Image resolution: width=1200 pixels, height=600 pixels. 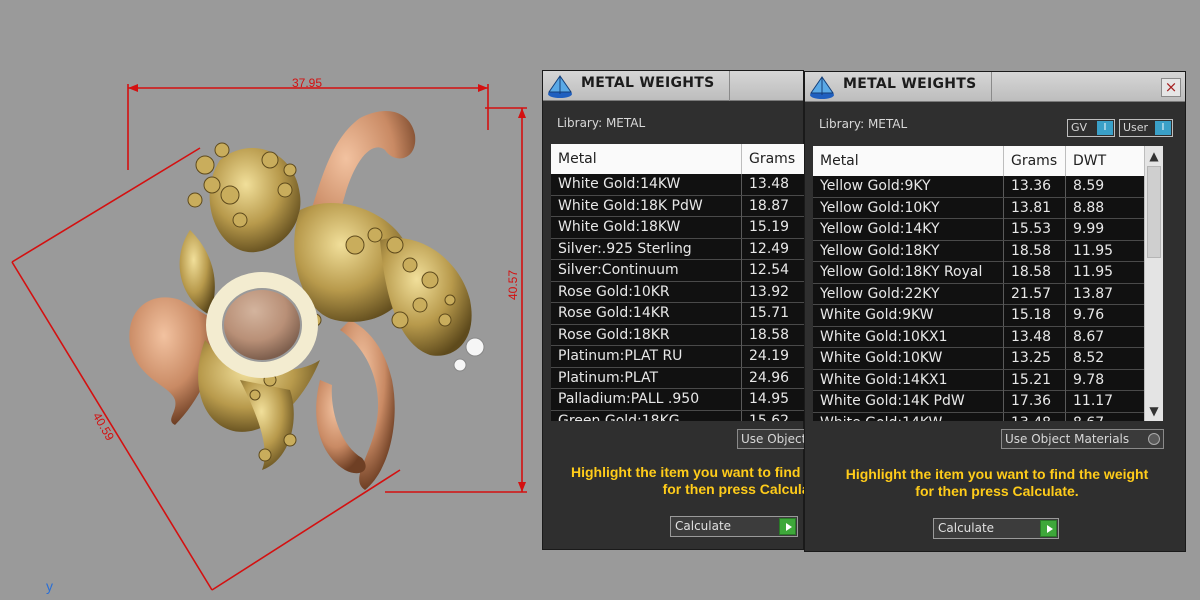 I want to click on table-row: Silver:Continuum 12.54, so click(x=678, y=271).